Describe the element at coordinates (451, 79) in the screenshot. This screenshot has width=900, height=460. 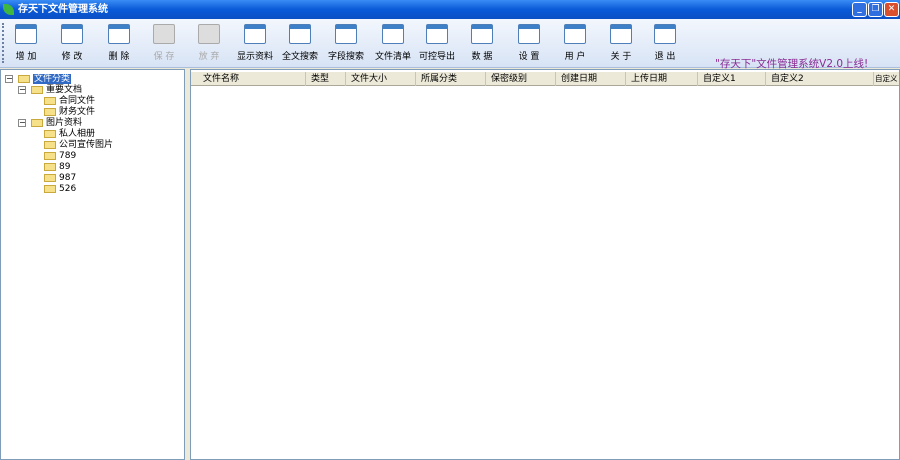
I see `column-header: 所属分类` at that location.